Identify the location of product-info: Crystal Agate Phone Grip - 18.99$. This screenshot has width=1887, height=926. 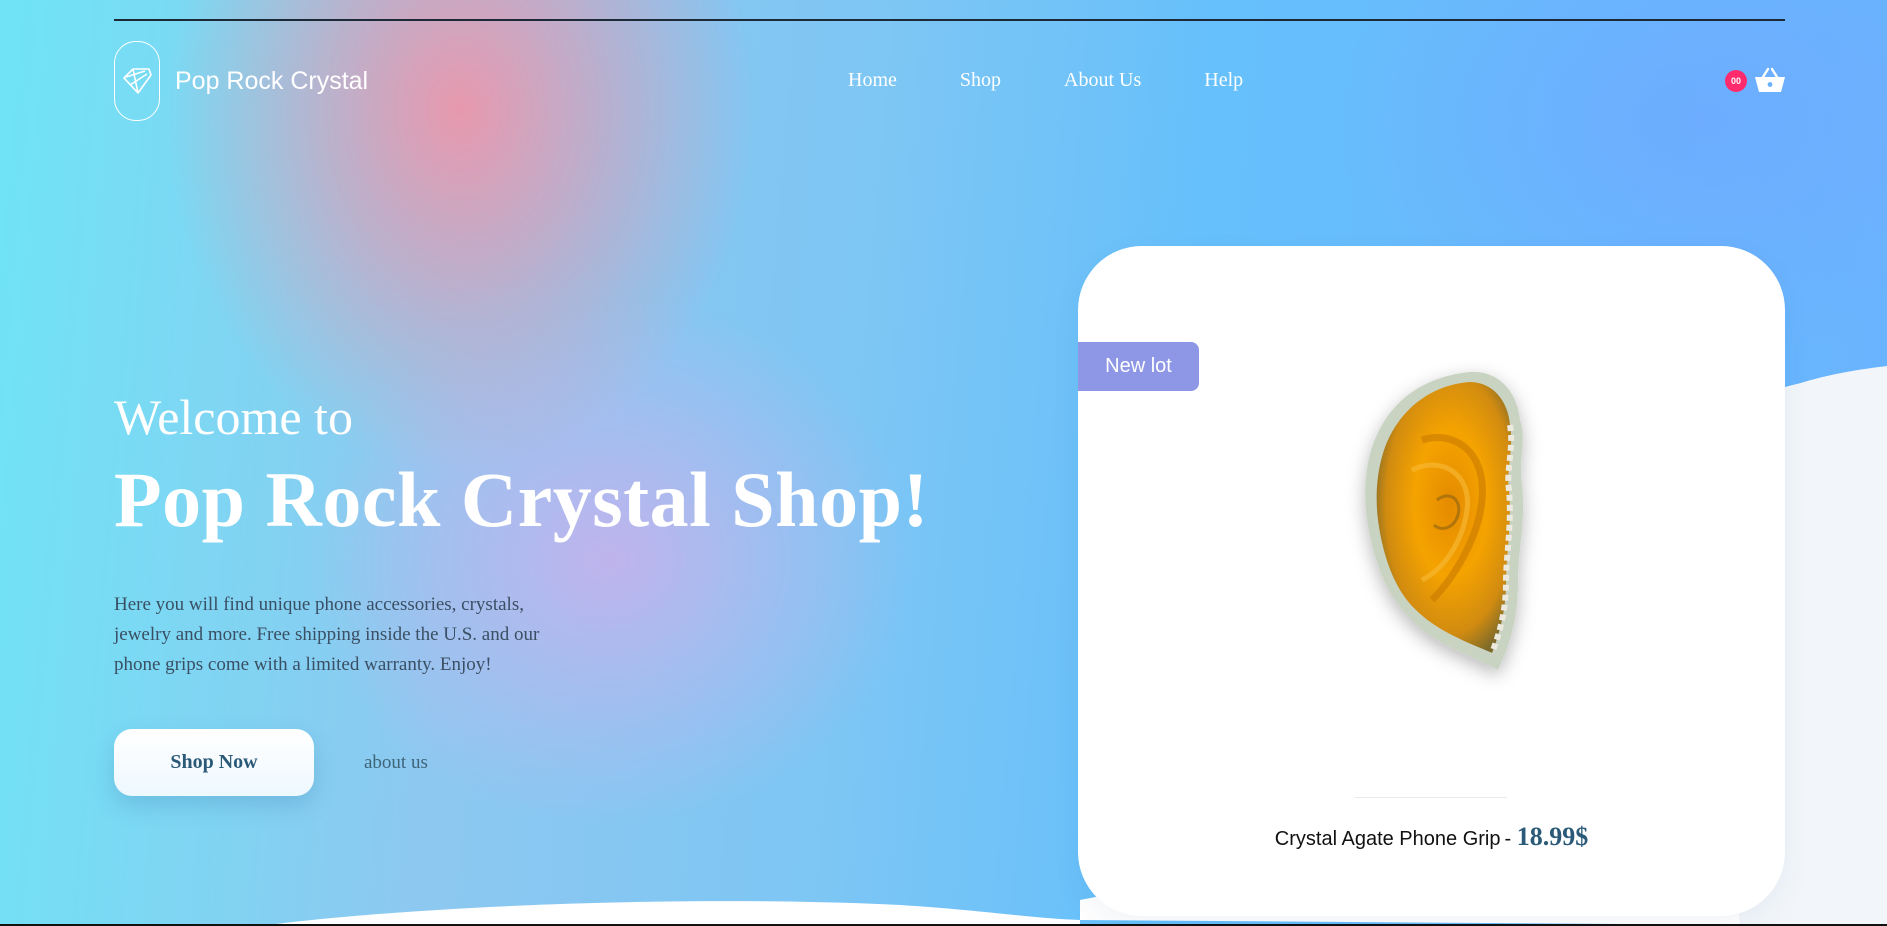
(1431, 837).